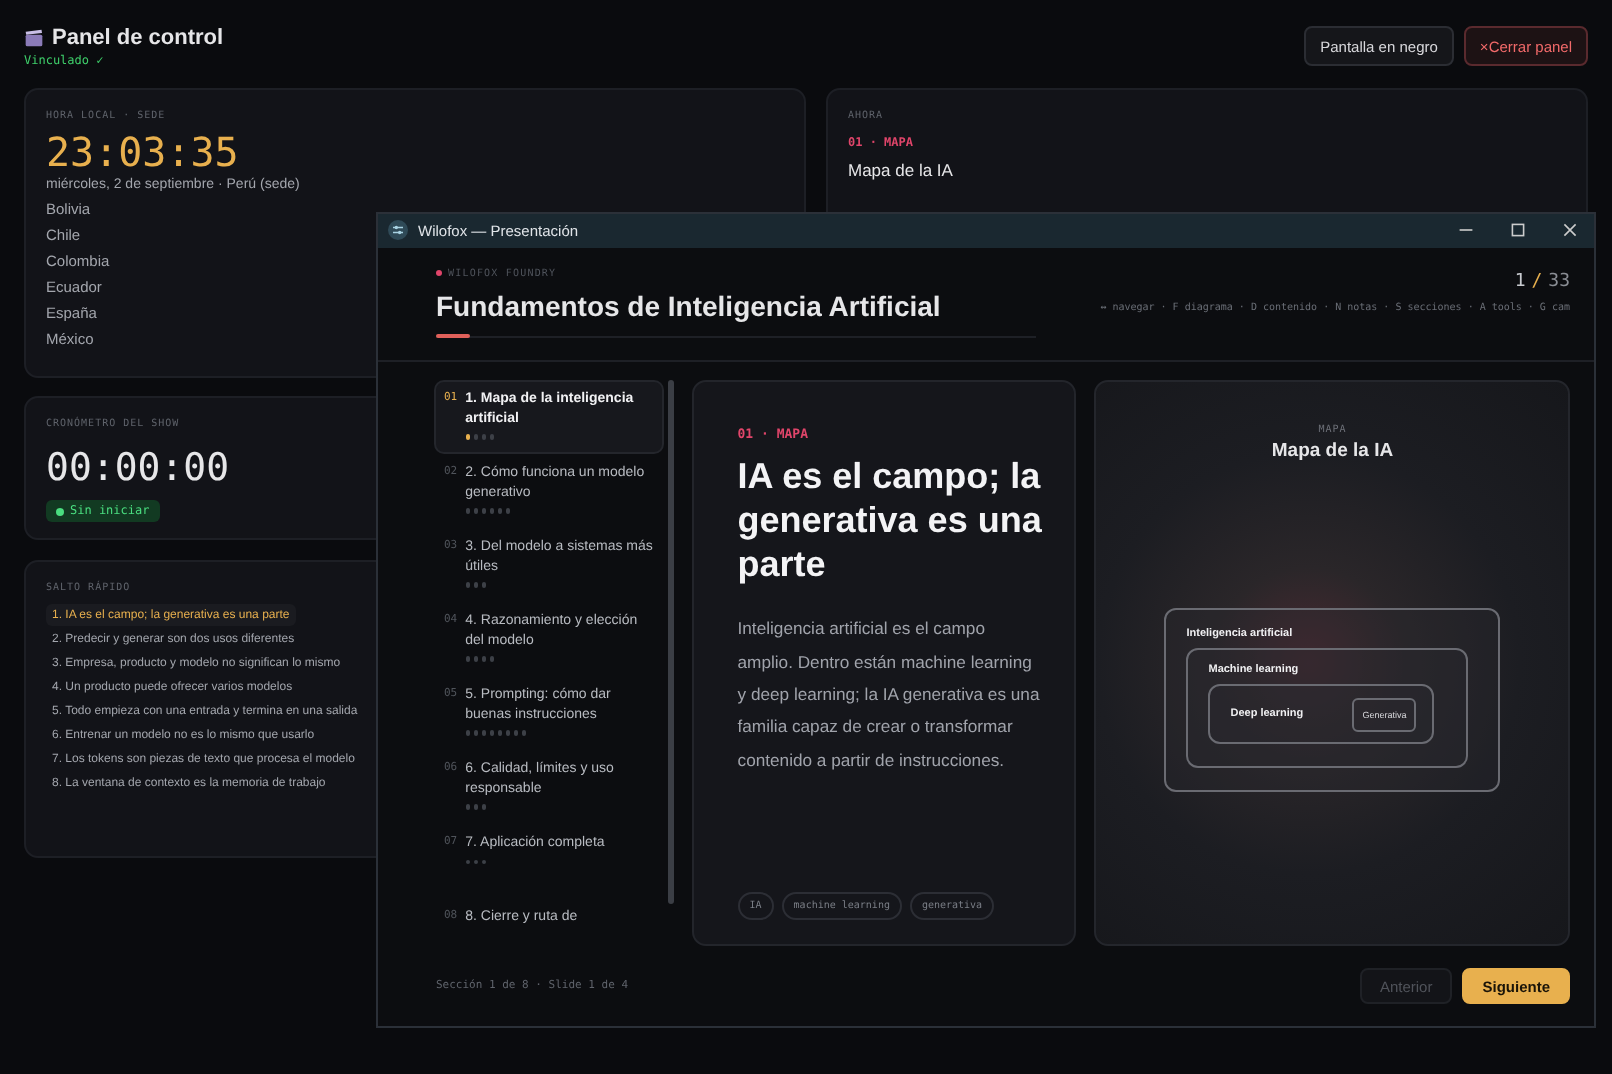 Image resolution: width=1612 pixels, height=1074 pixels. Describe the element at coordinates (1570, 230) in the screenshot. I see `close-icon` at that location.